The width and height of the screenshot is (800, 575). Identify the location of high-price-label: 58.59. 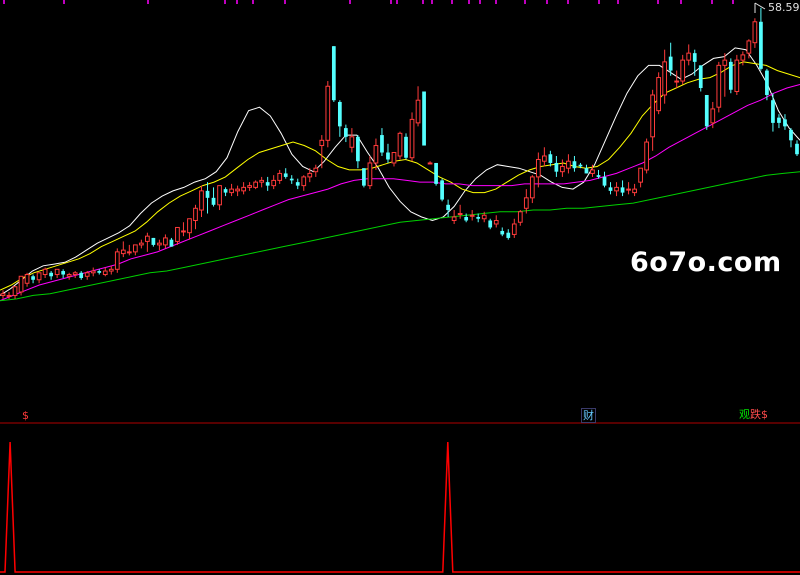
(784, 7).